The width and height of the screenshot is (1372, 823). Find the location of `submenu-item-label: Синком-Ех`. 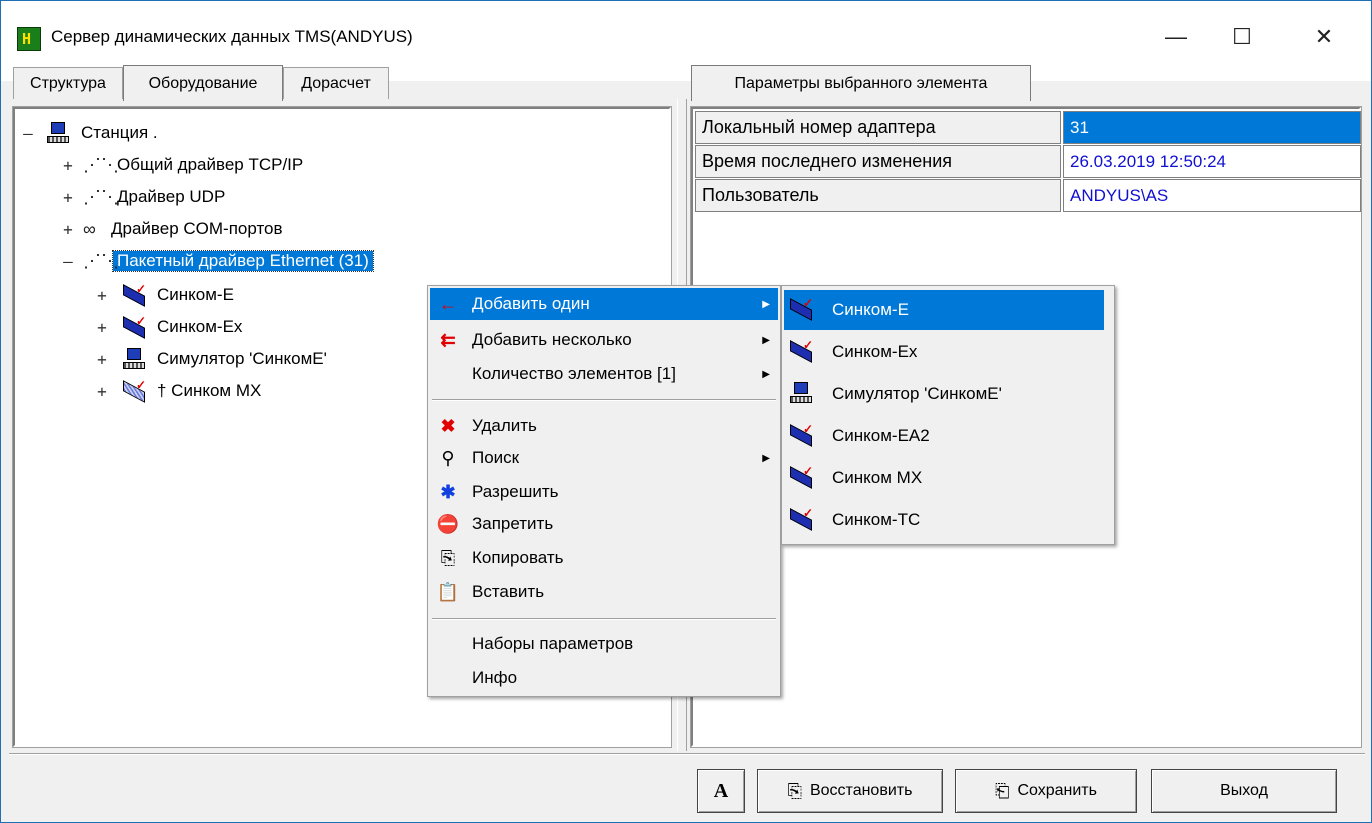

submenu-item-label: Синком-Ех is located at coordinates (875, 351).